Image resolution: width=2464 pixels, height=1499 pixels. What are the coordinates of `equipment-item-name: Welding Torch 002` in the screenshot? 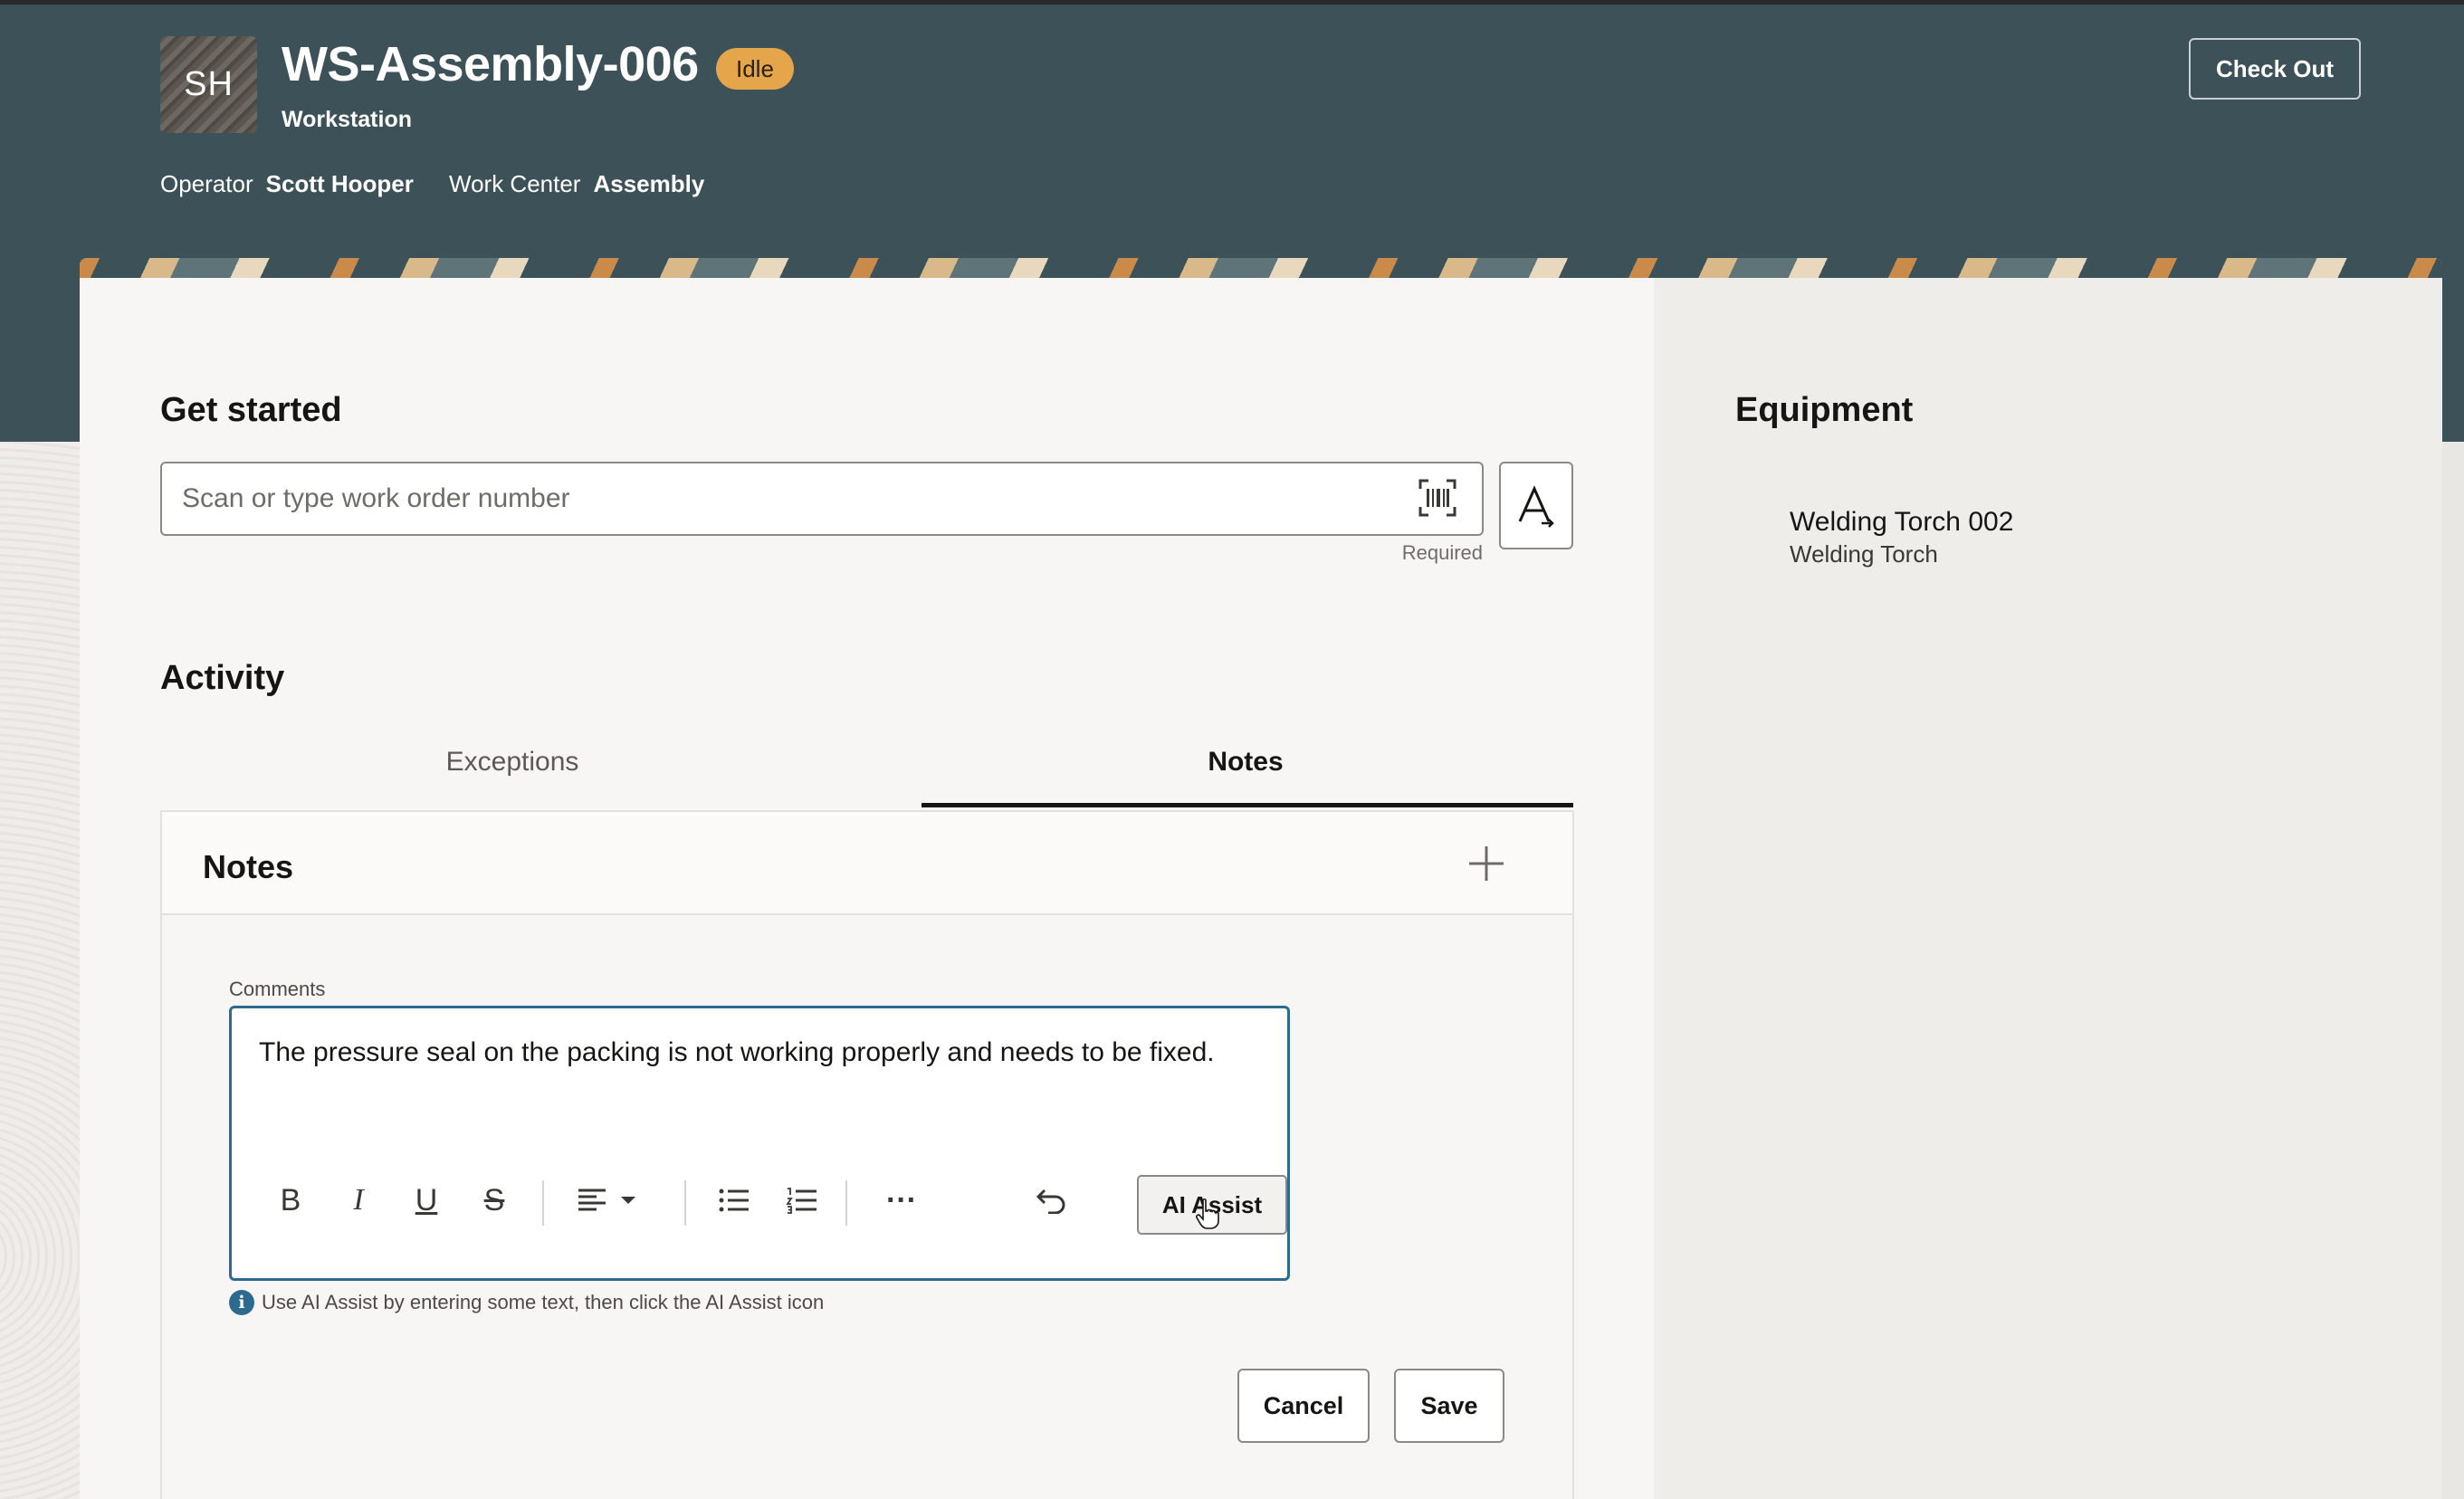 It's located at (1901, 523).